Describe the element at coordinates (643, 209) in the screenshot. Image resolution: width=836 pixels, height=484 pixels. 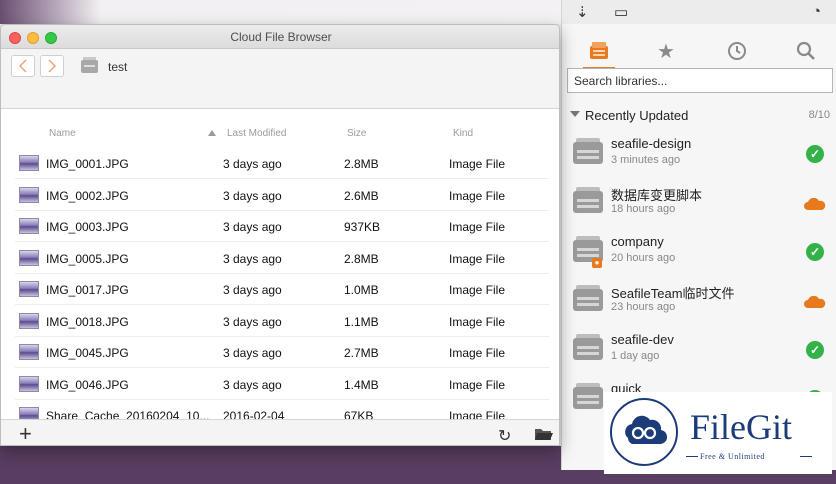
I see `library-updated-time: 18 hours ago` at that location.